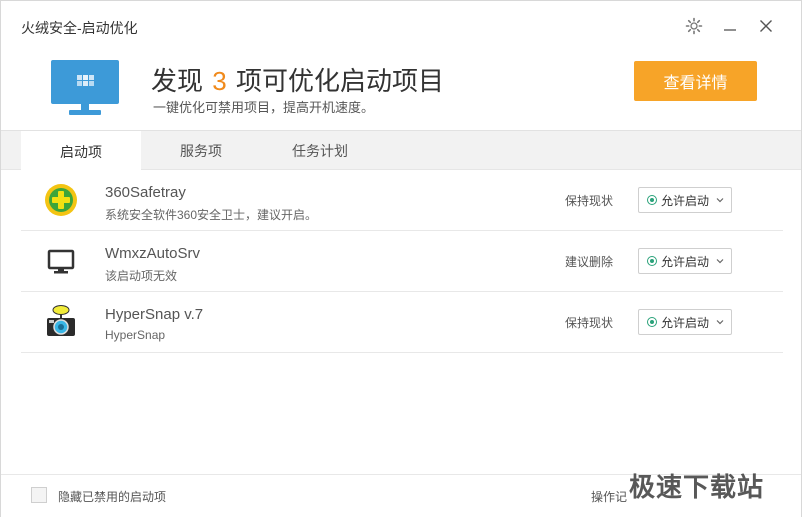 This screenshot has width=802, height=517. I want to click on page-subline: 一键优化可禁用项目，提高开机速度。, so click(264, 107).